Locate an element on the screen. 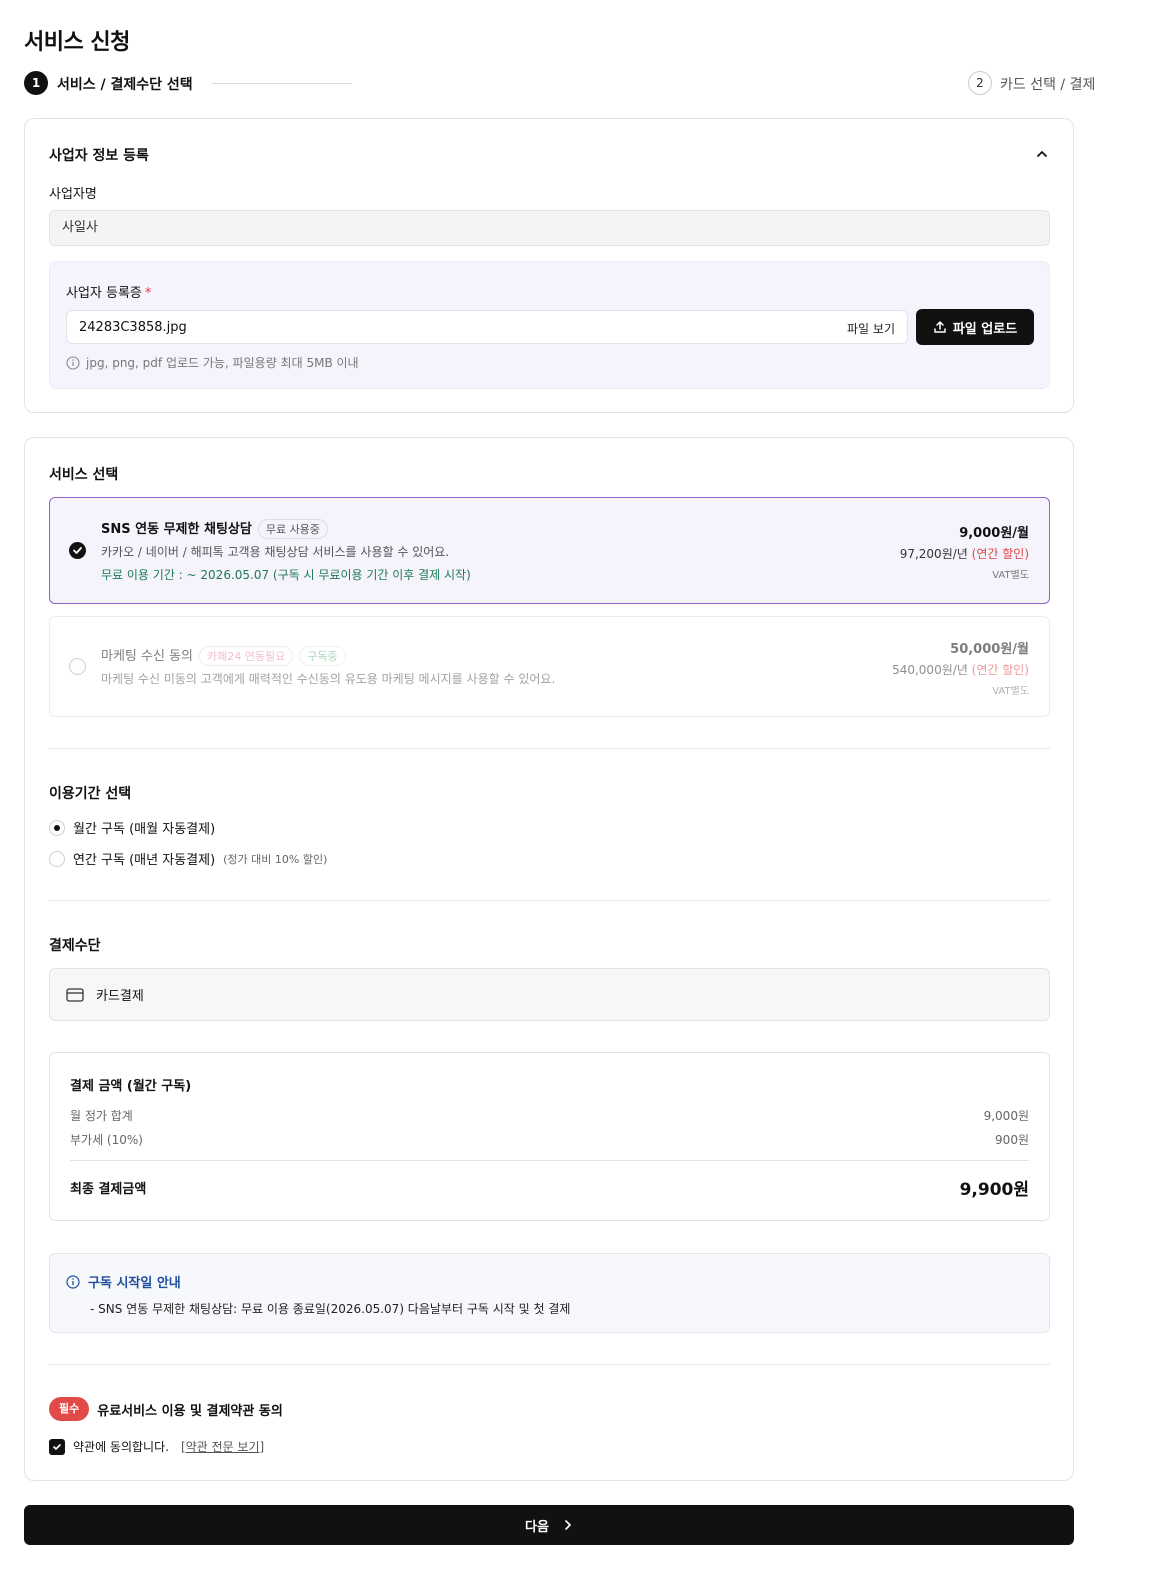 The height and width of the screenshot is (1593, 1162). free-use-badge: 무료 사용중 is located at coordinates (292, 529).